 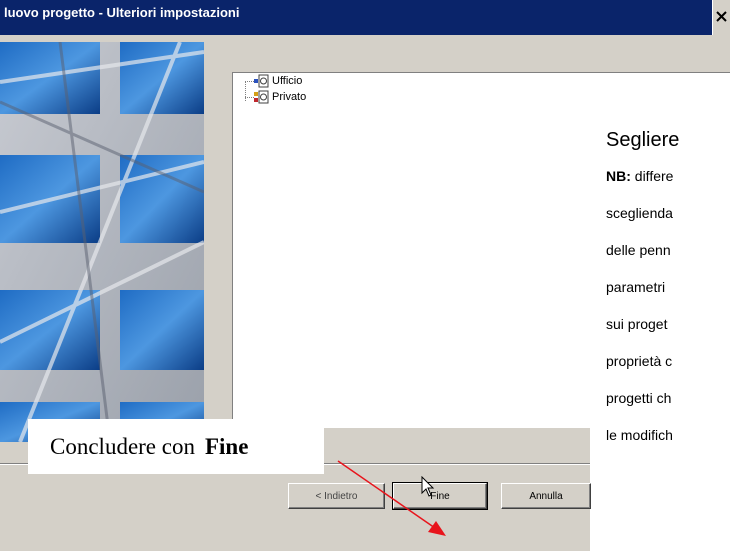 I want to click on finish-button: Fine, so click(x=440, y=496).